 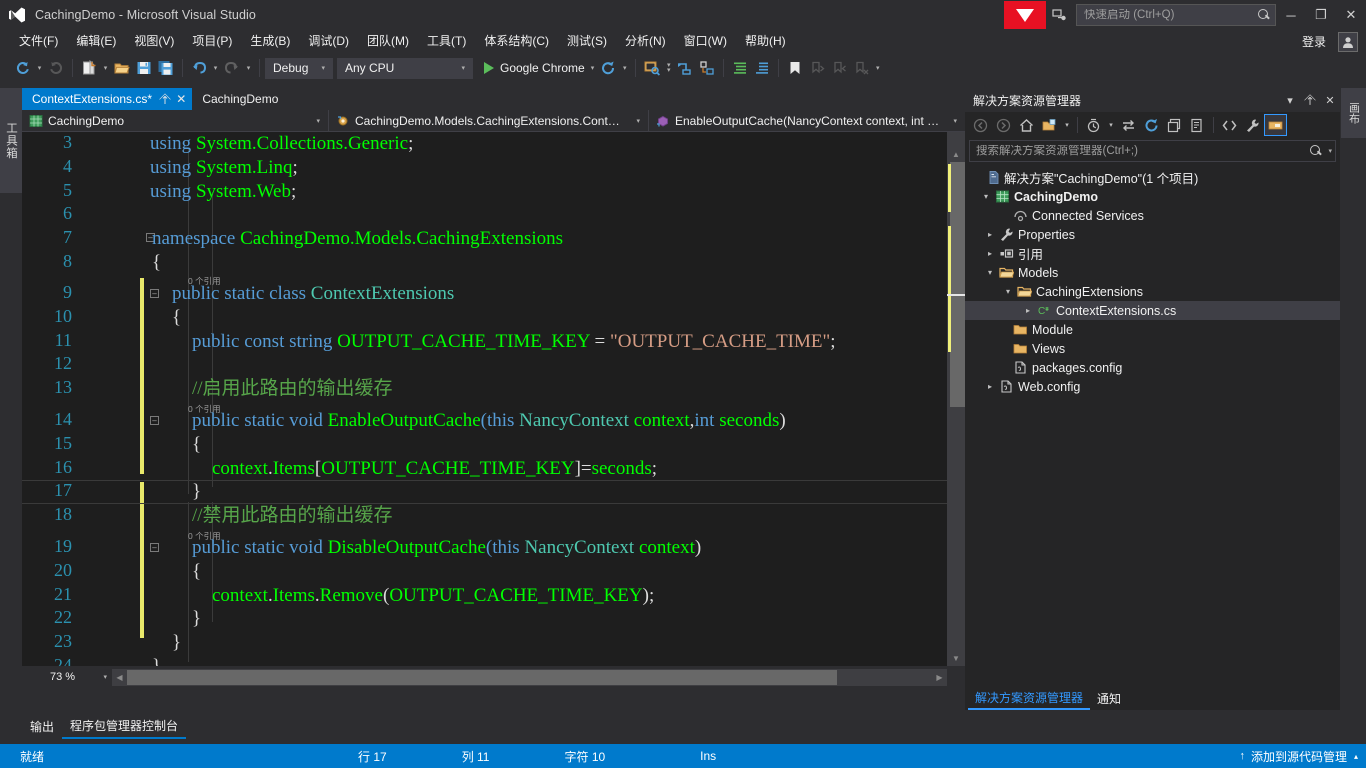 What do you see at coordinates (668, 68) in the screenshot?
I see `attach-dropdown-icon: ▾ ▾` at bounding box center [668, 68].